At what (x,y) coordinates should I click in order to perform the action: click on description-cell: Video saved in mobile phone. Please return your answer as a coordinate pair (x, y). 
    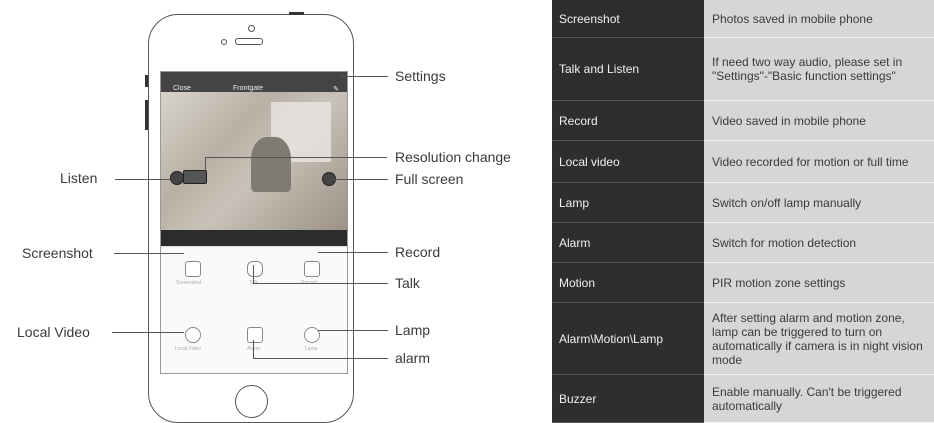
    Looking at the image, I should click on (819, 121).